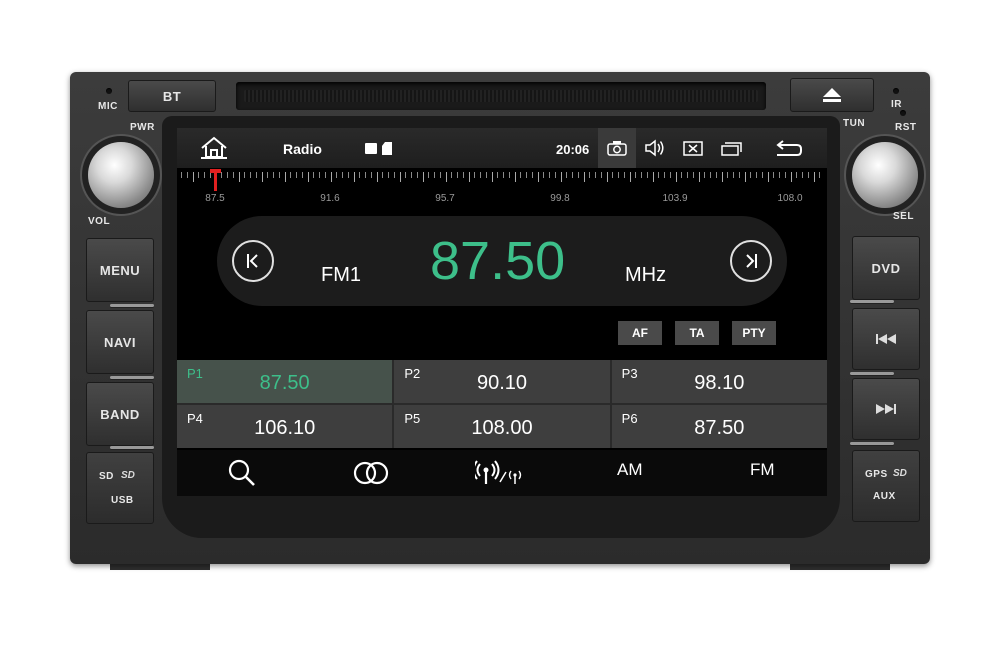 The height and width of the screenshot is (649, 1000). What do you see at coordinates (121, 175) in the screenshot?
I see `volume-knob` at bounding box center [121, 175].